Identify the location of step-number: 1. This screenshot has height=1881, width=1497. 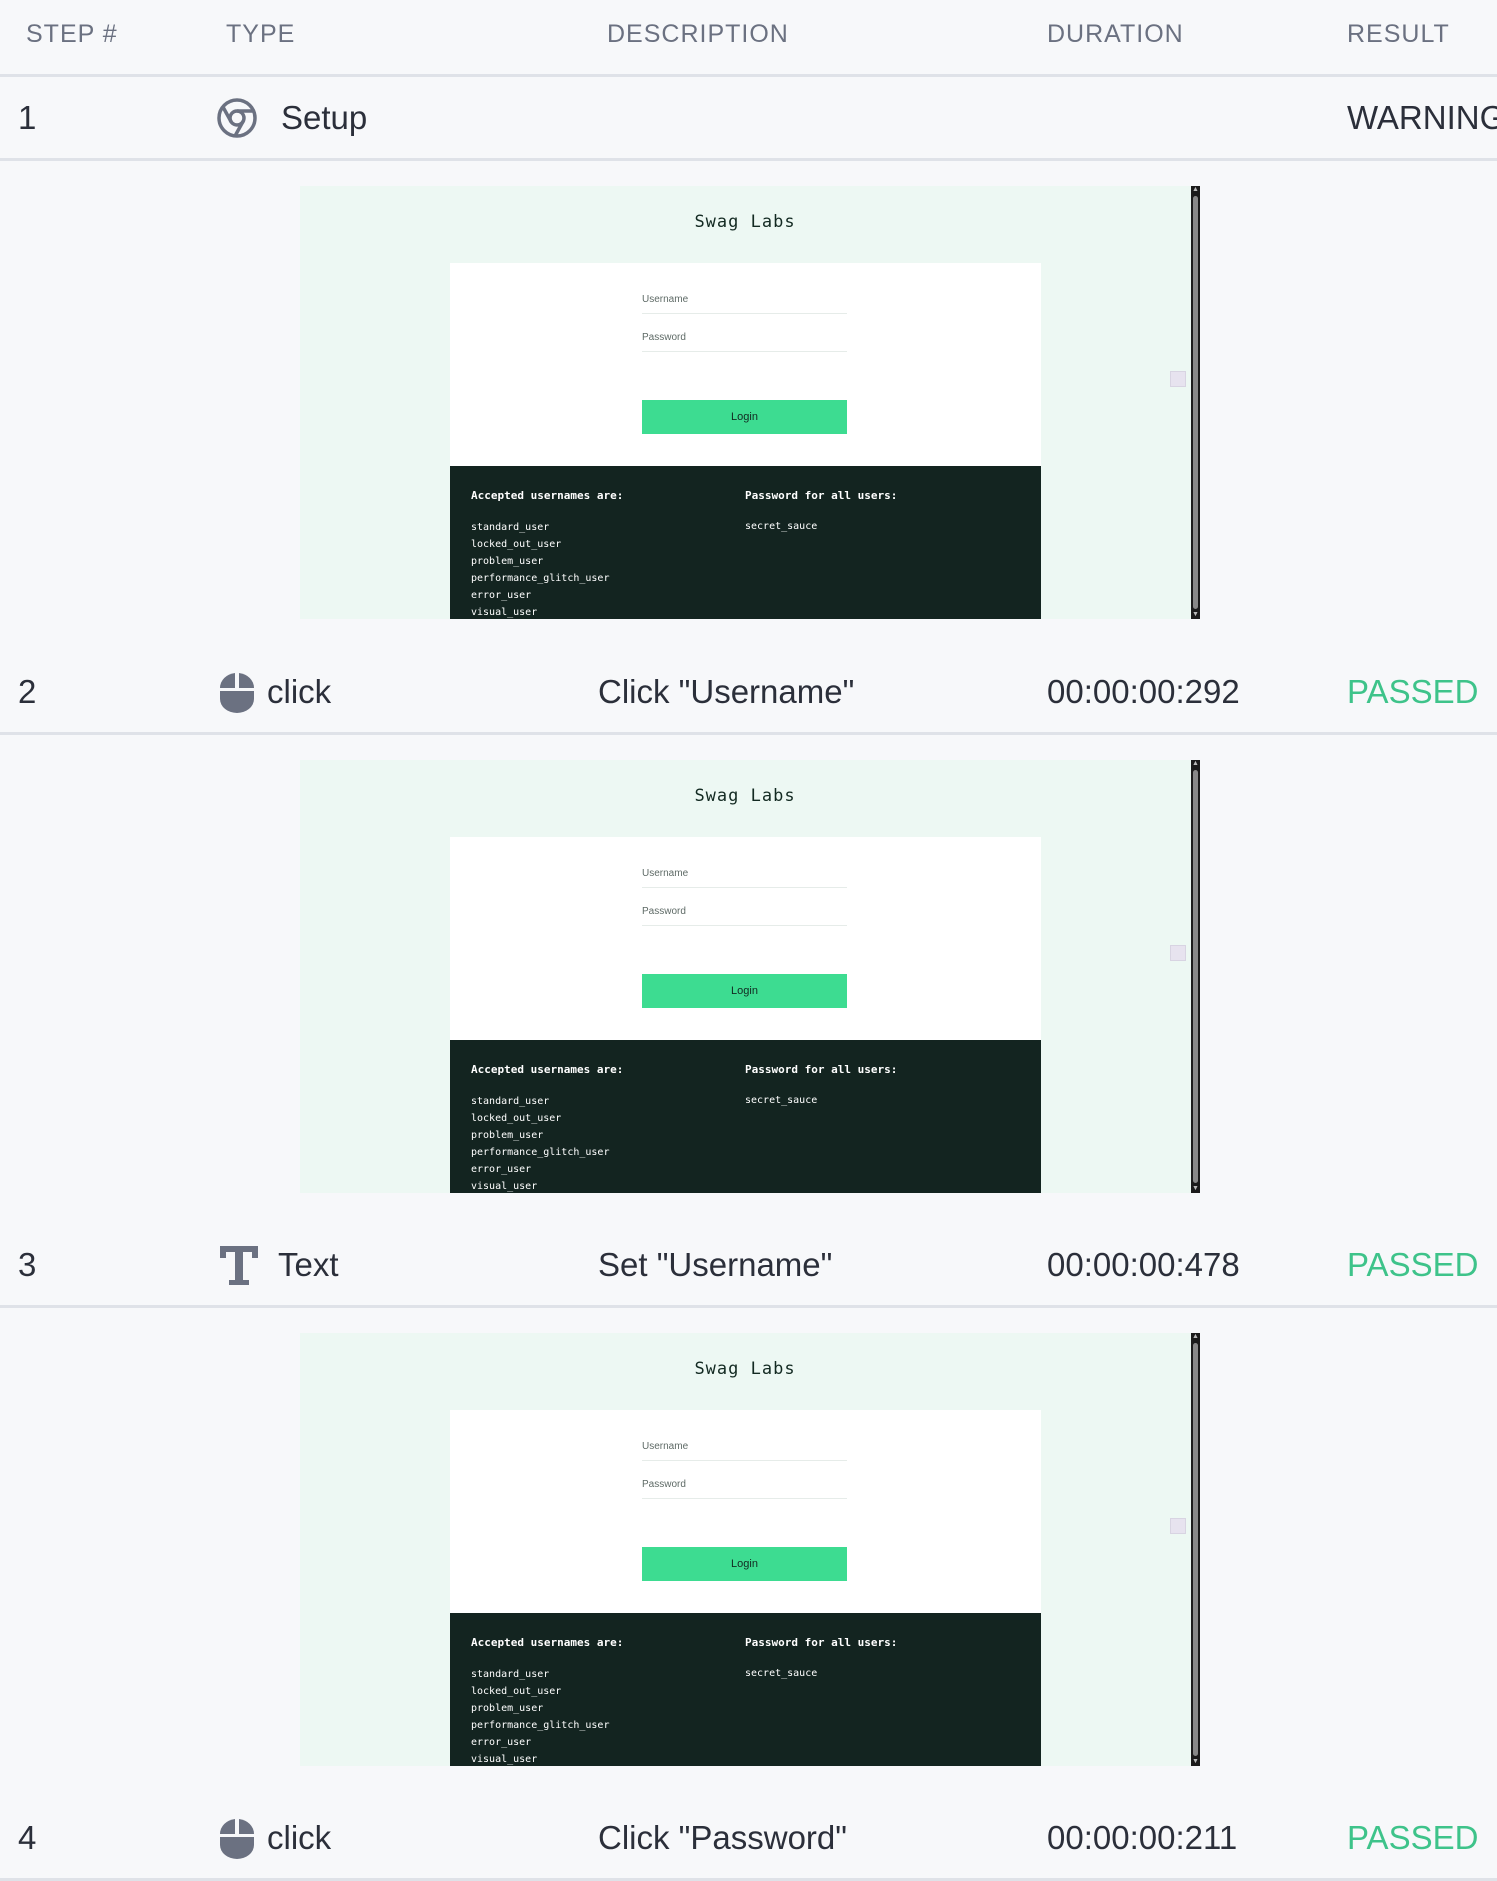
(27, 117).